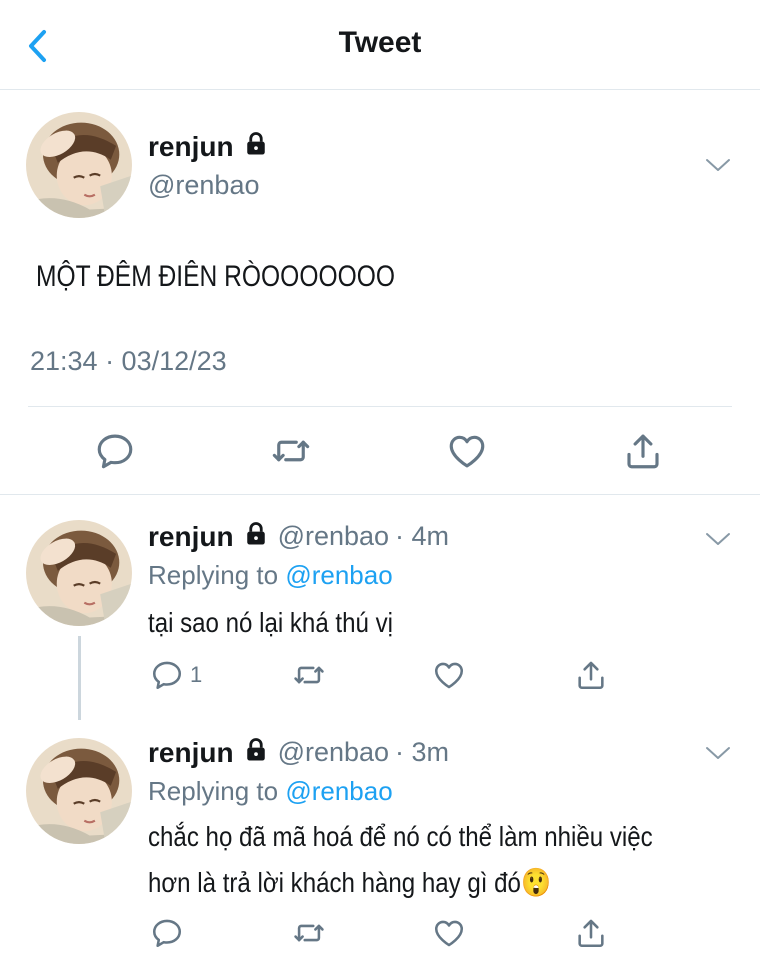 Image resolution: width=760 pixels, height=977 pixels. I want to click on thread-line, so click(79, 678).